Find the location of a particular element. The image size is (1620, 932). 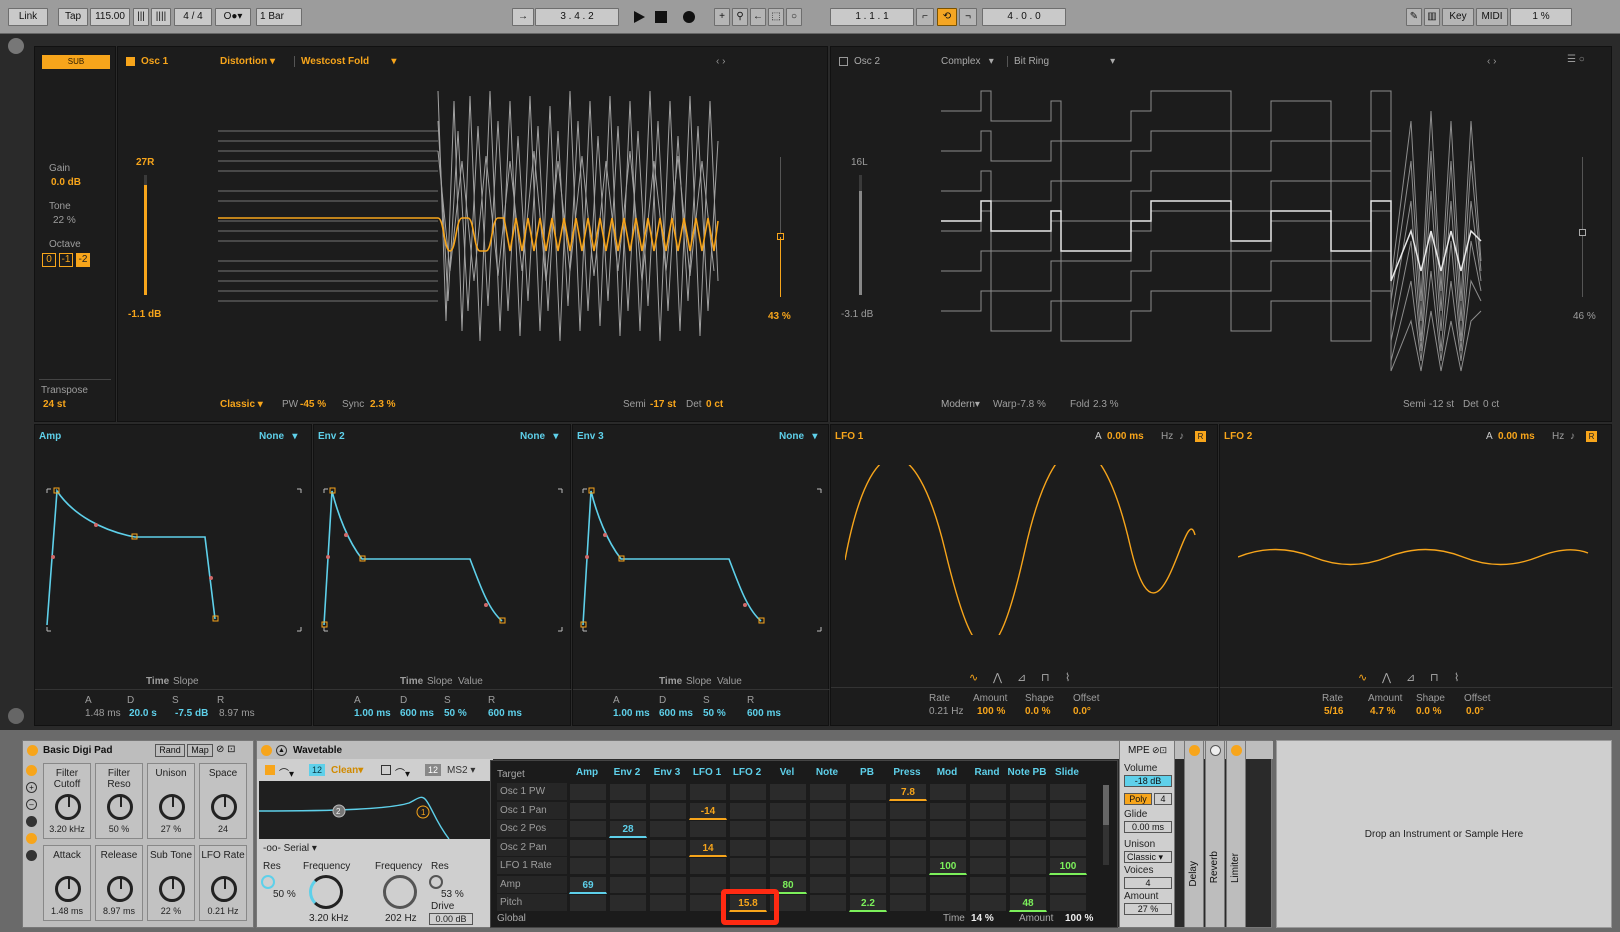

filter2-toggle is located at coordinates (386, 770).